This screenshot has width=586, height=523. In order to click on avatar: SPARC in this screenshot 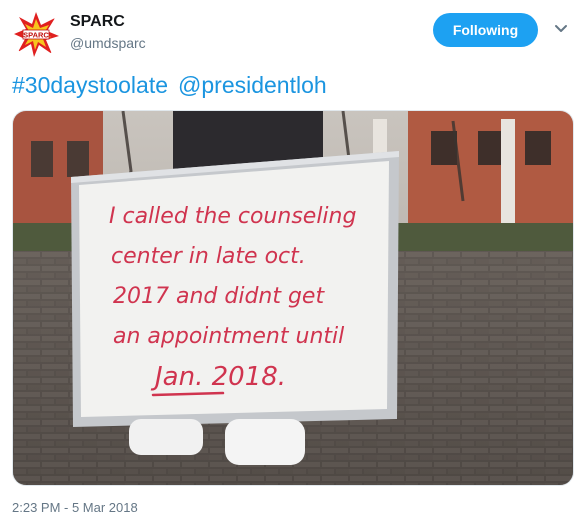, I will do `click(36, 34)`.